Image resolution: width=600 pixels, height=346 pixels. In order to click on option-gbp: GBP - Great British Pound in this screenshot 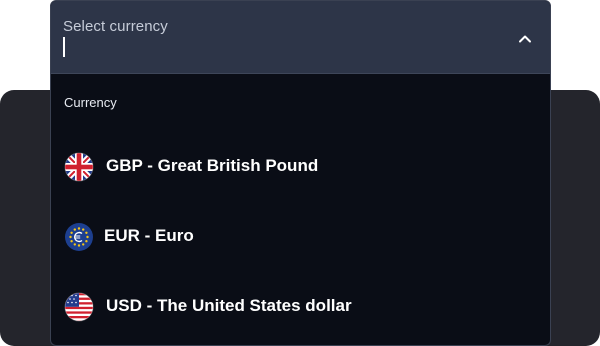, I will do `click(300, 167)`.